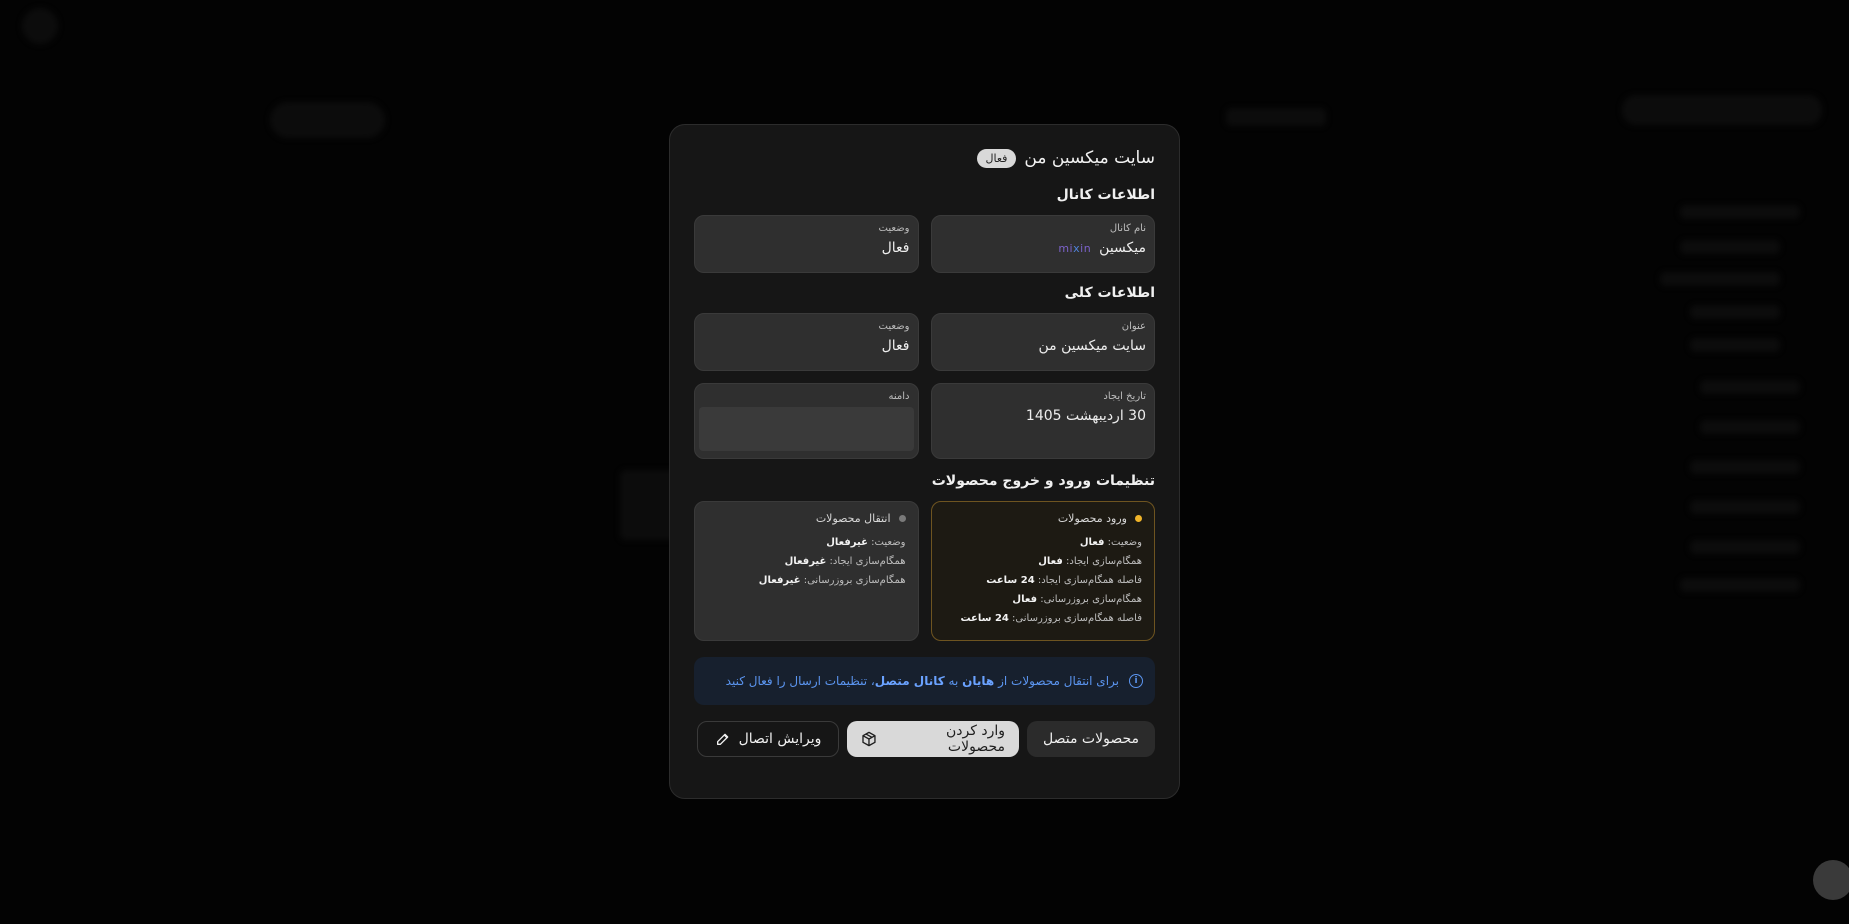  I want to click on channel-name-field: نام کانال میکسین mixin, so click(1042, 244).